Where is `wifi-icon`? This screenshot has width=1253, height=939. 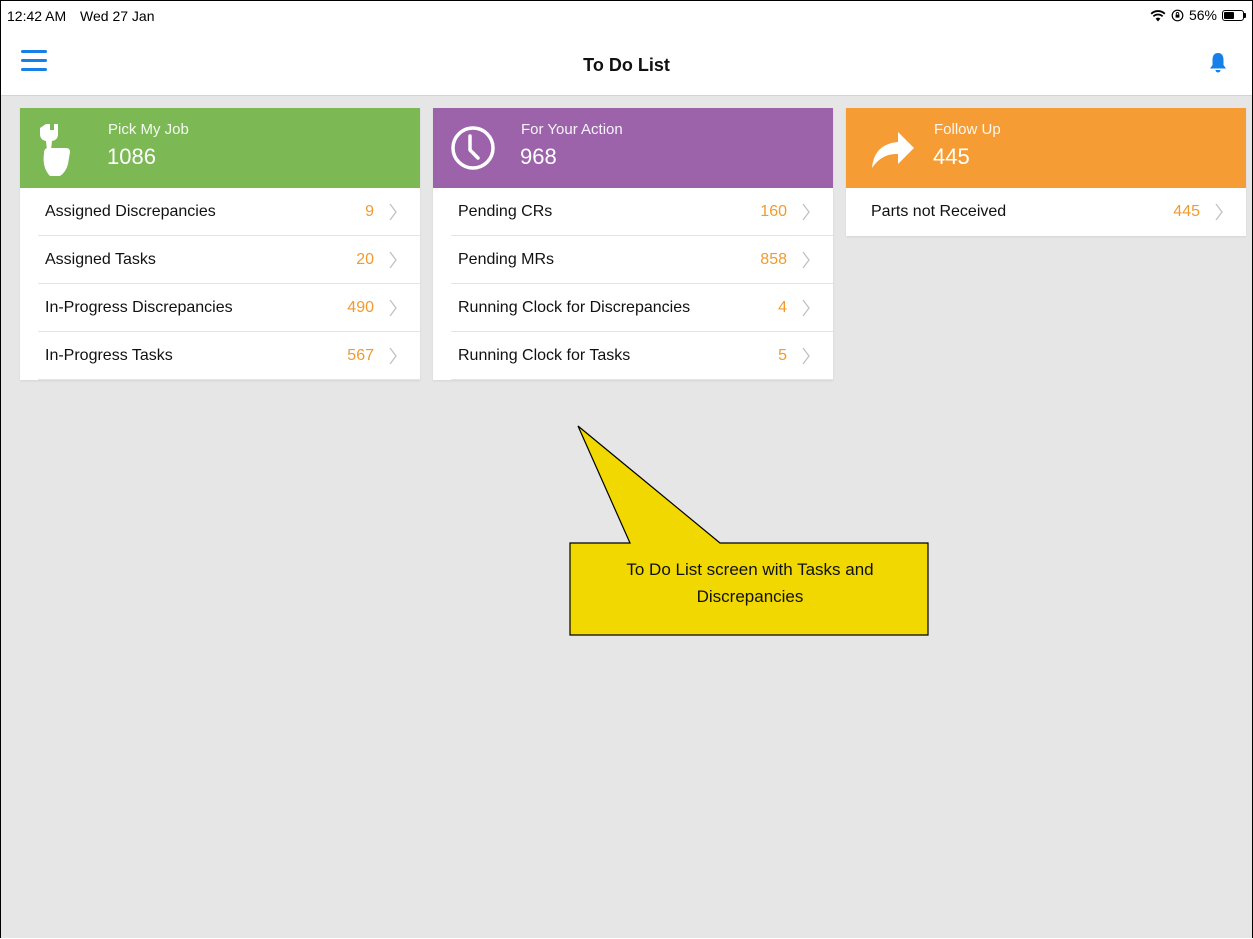 wifi-icon is located at coordinates (1158, 15).